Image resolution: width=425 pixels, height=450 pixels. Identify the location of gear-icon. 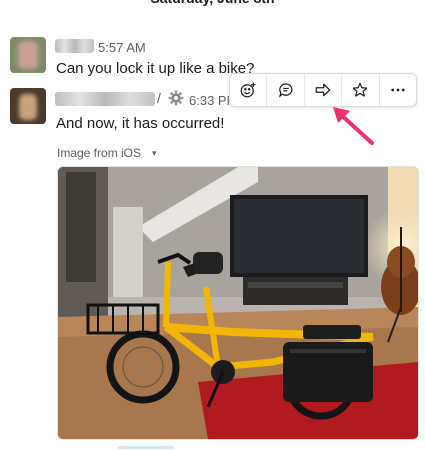
(176, 98).